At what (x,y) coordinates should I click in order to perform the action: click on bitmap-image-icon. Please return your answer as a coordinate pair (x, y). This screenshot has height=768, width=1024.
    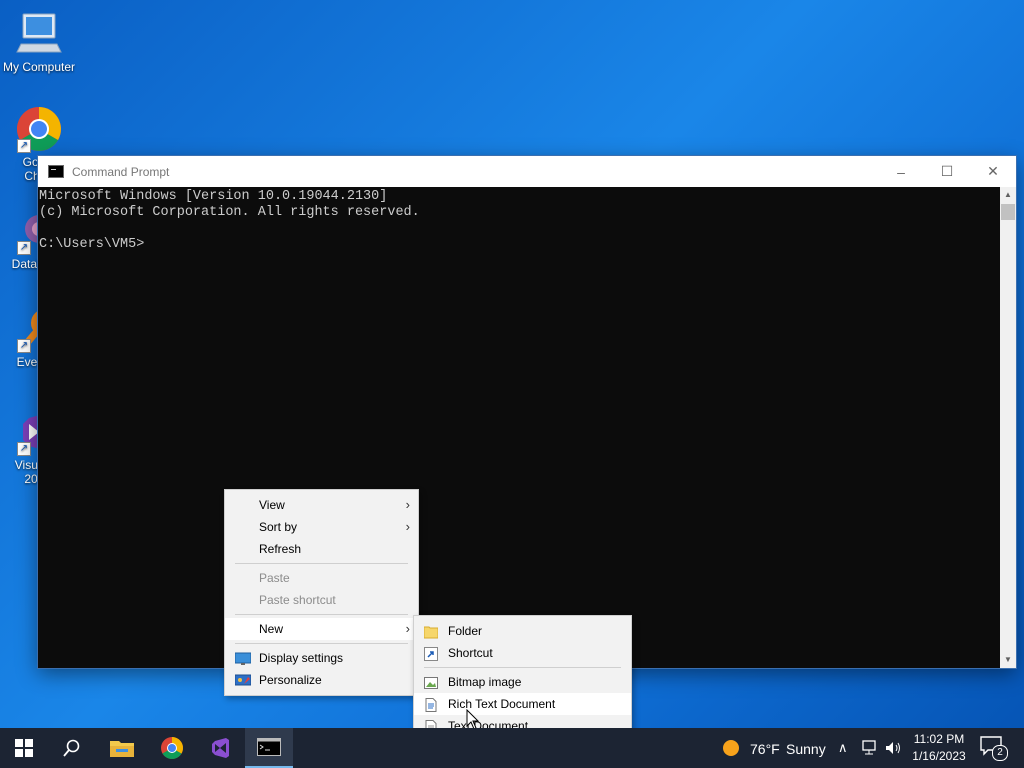
    Looking at the image, I should click on (431, 682).